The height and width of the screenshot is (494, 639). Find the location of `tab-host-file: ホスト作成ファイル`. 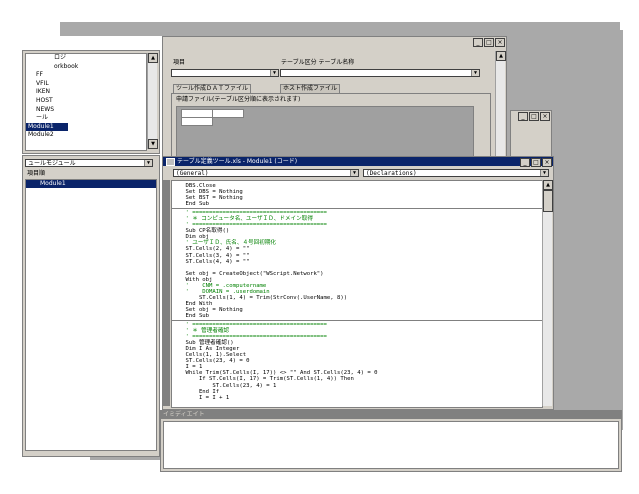

tab-host-file: ホスト作成ファイル is located at coordinates (310, 88).